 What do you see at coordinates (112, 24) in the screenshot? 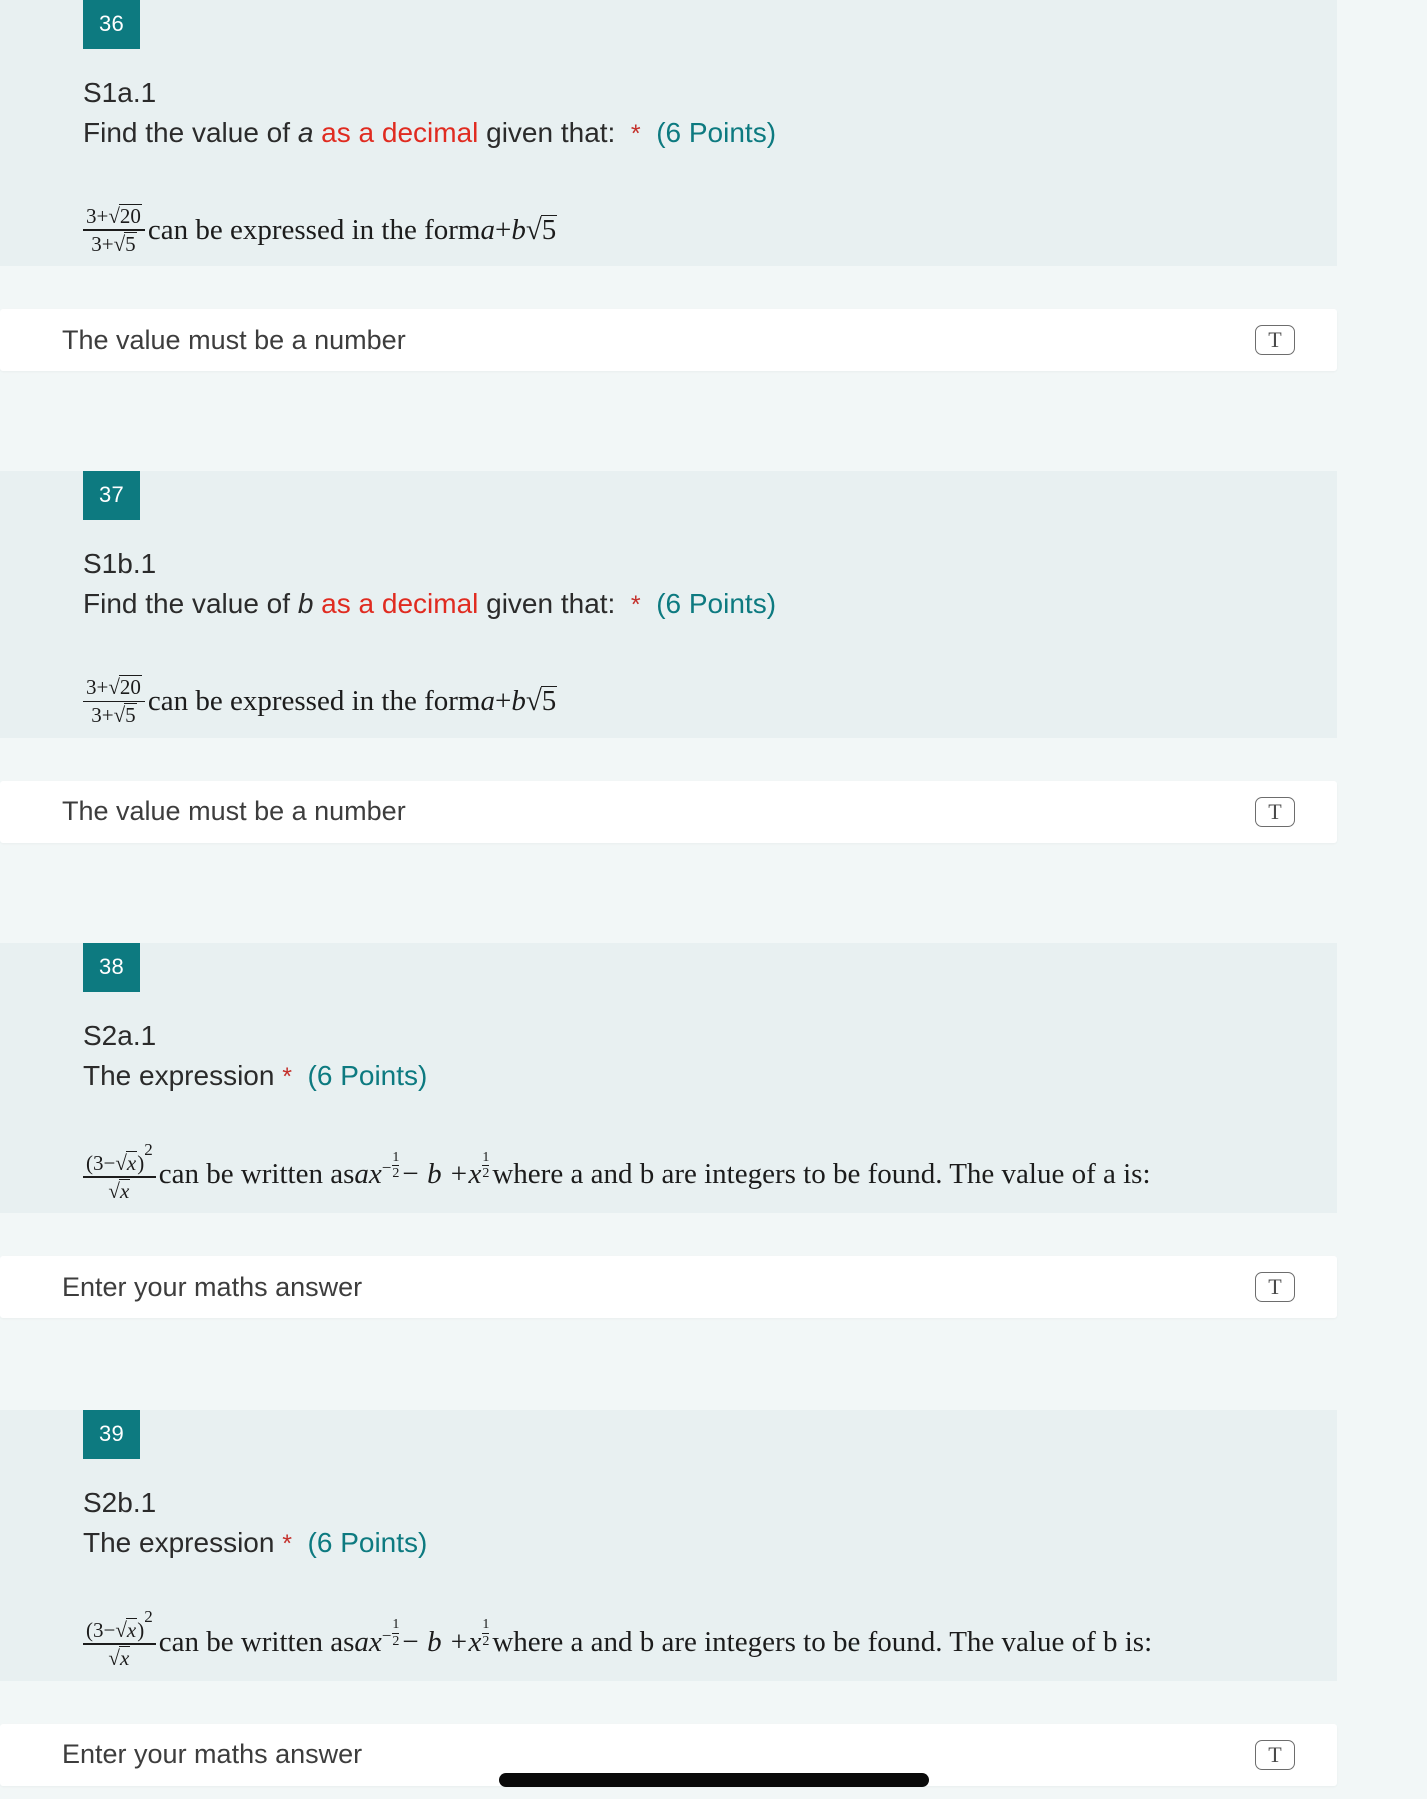
I see `question-number-badge: 36` at bounding box center [112, 24].